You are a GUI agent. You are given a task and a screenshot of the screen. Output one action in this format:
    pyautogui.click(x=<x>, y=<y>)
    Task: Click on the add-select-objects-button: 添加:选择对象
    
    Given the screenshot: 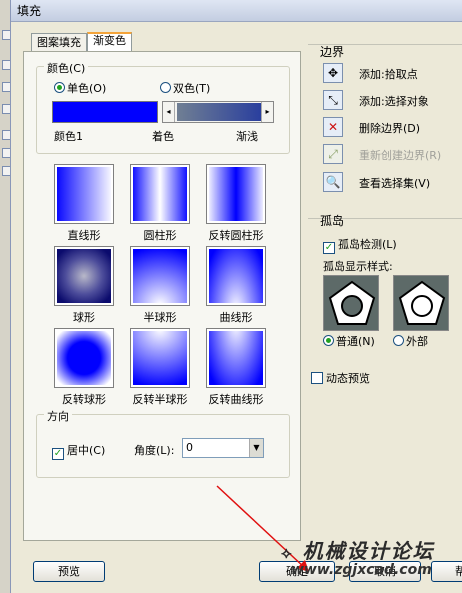 What is the action you would take?
    pyautogui.click(x=394, y=101)
    